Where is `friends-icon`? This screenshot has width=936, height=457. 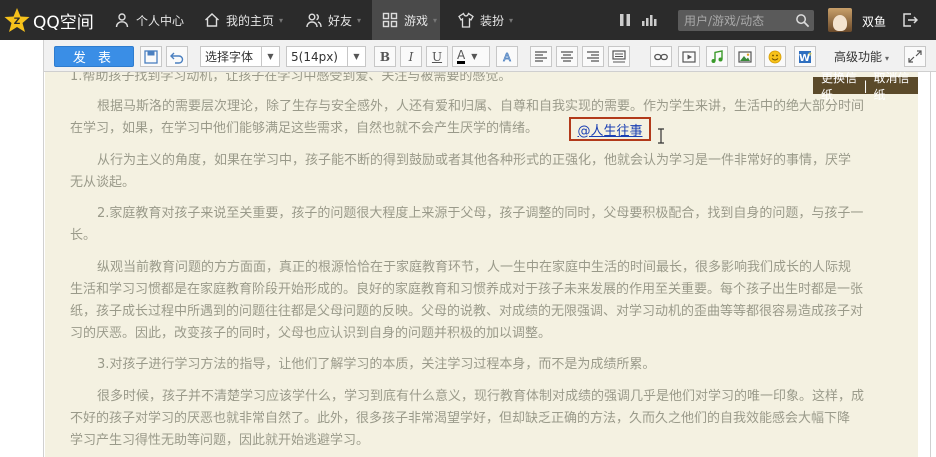 friends-icon is located at coordinates (314, 20).